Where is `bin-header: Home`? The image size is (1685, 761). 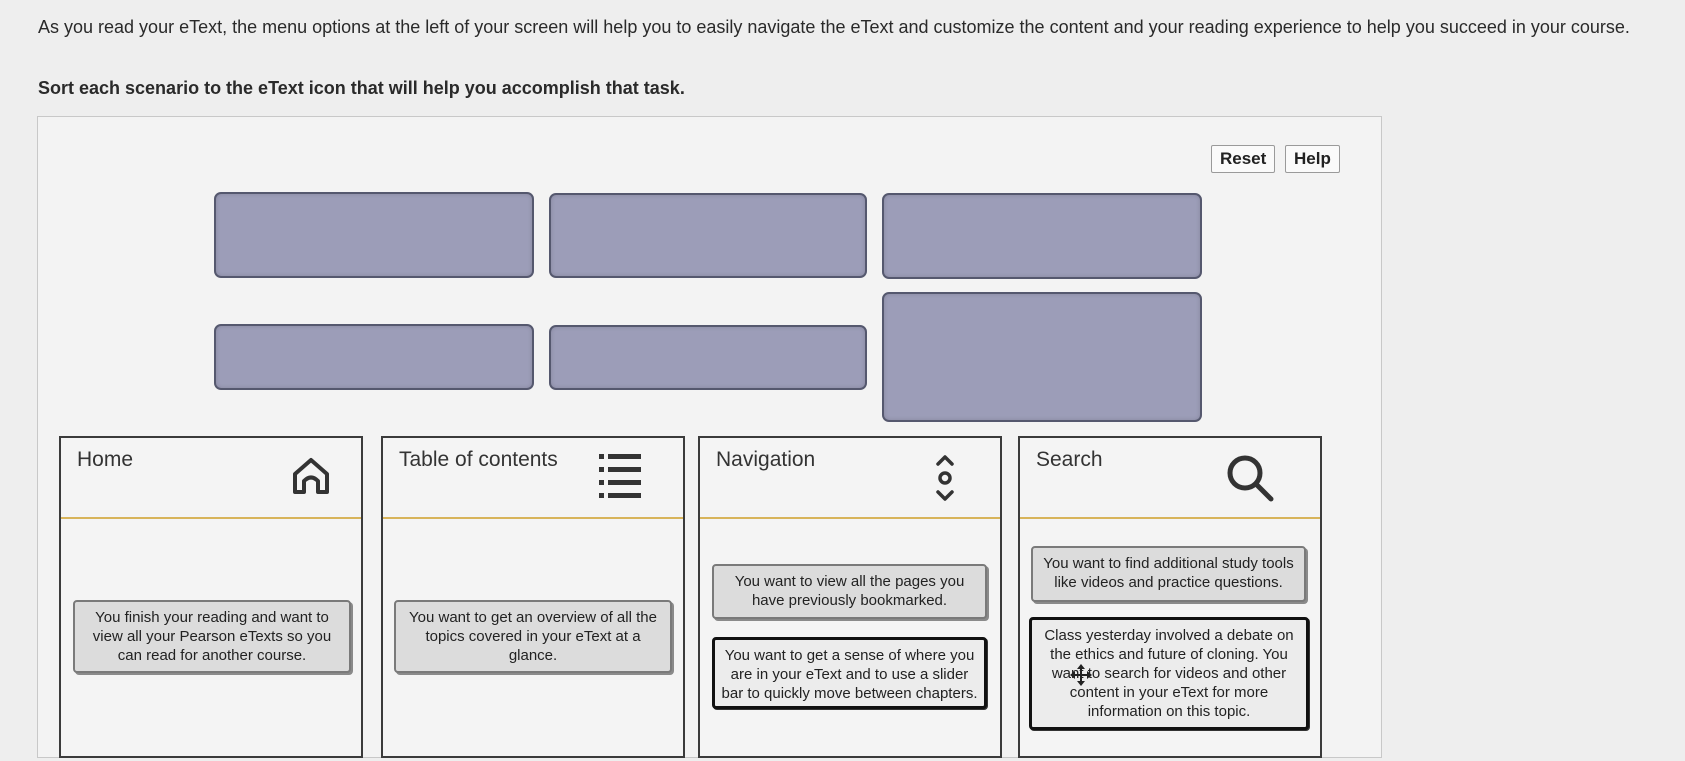 bin-header: Home is located at coordinates (211, 478).